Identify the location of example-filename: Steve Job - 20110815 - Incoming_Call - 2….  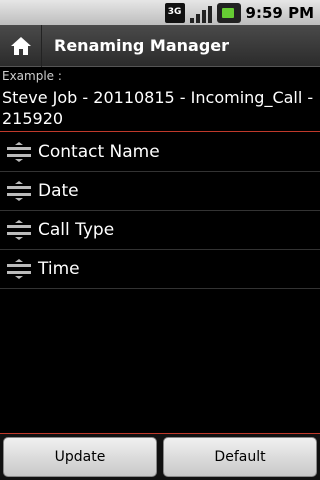
(158, 108).